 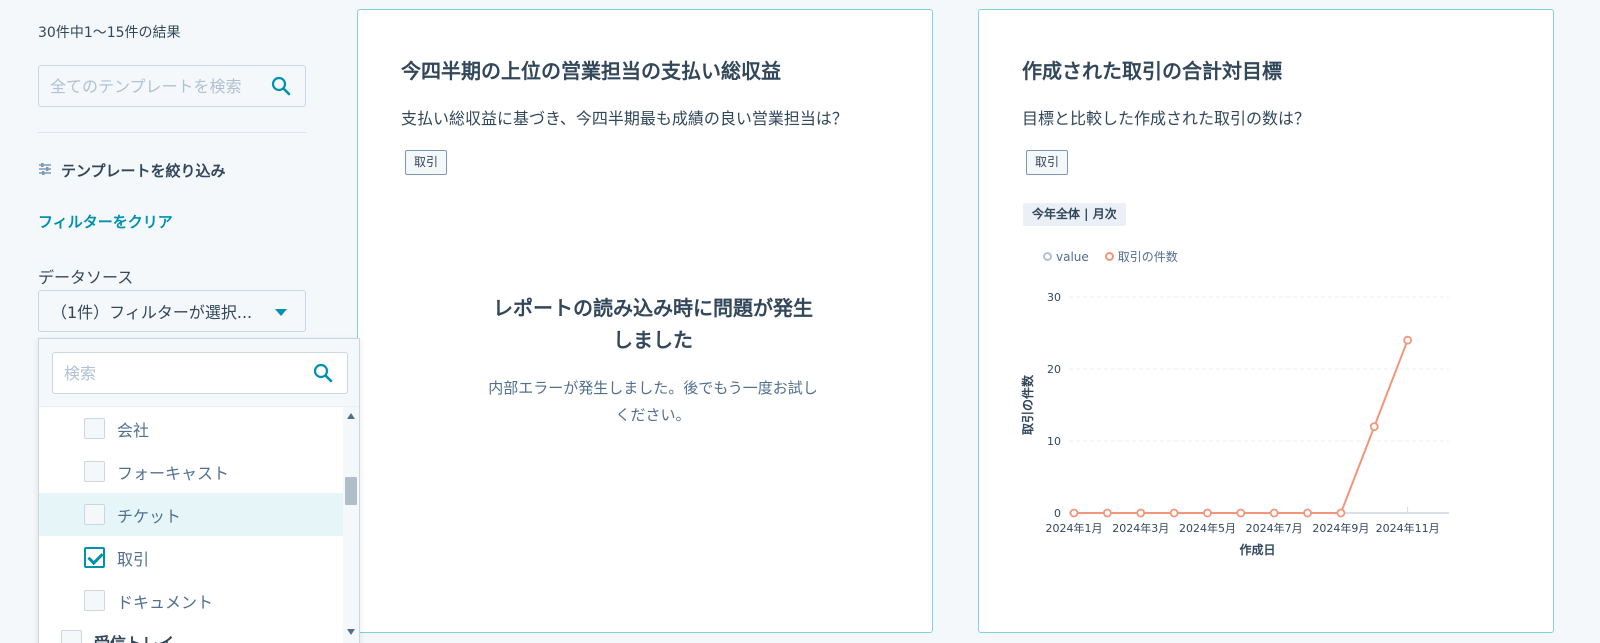 What do you see at coordinates (149, 86) in the screenshot?
I see `template-search-input` at bounding box center [149, 86].